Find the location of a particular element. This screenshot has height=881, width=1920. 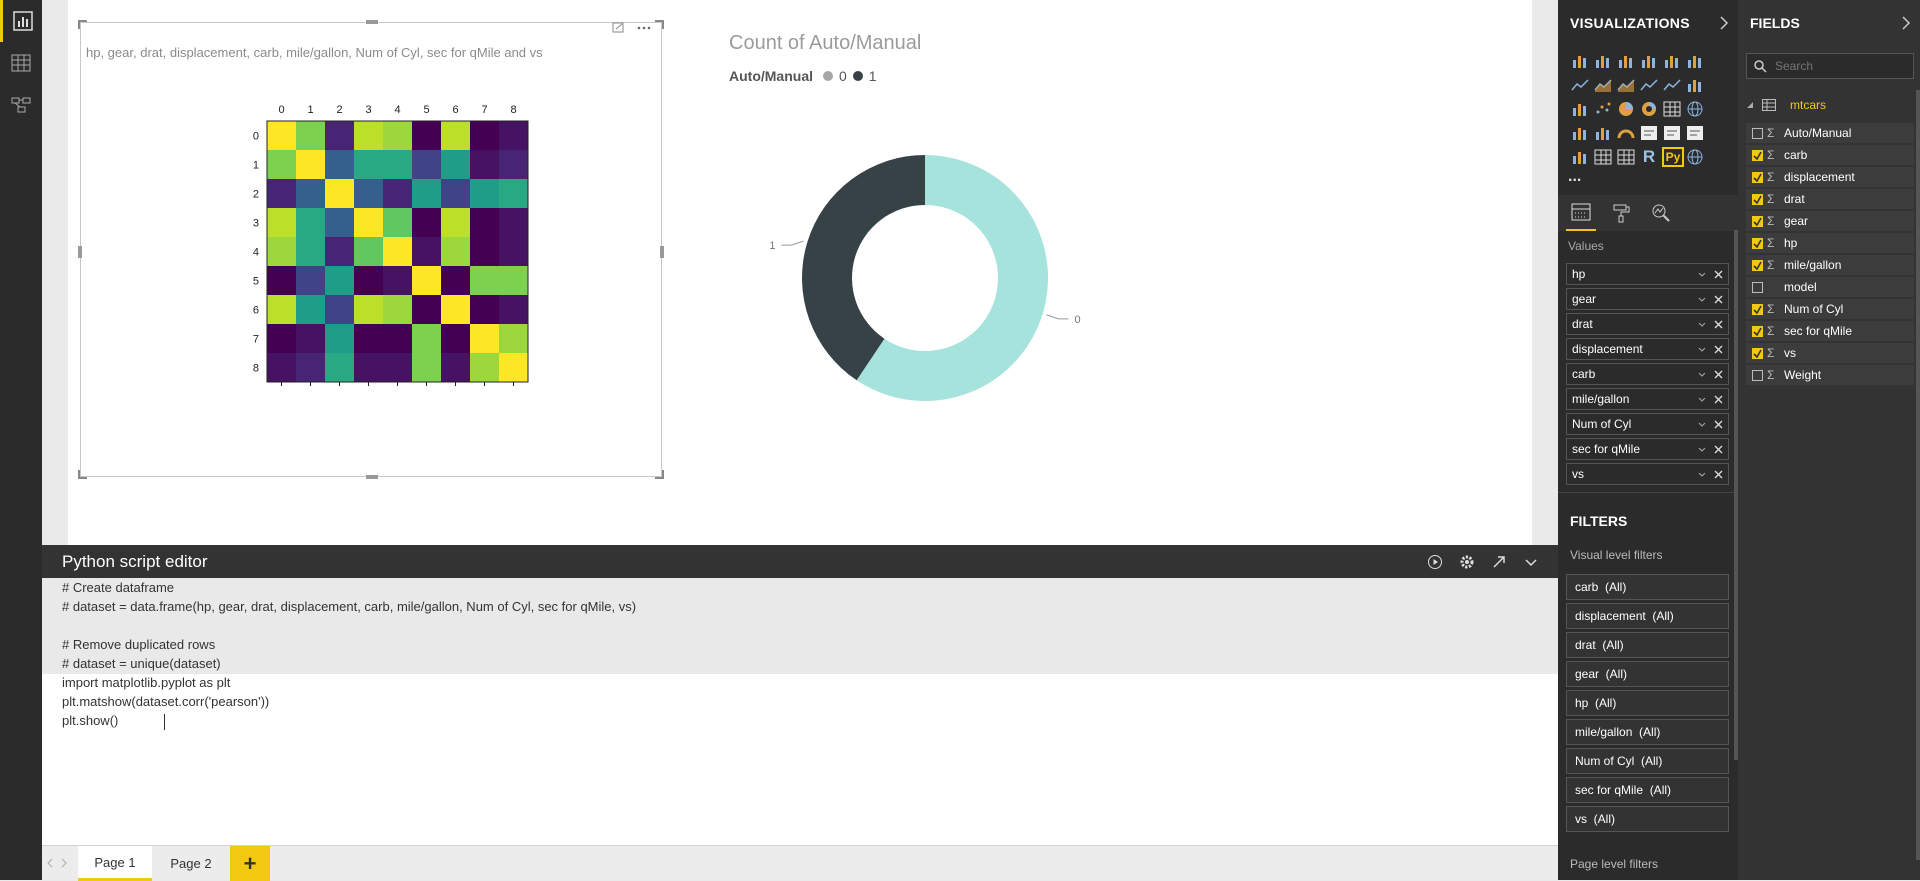

field-item: Σ Weight is located at coordinates (1830, 375).